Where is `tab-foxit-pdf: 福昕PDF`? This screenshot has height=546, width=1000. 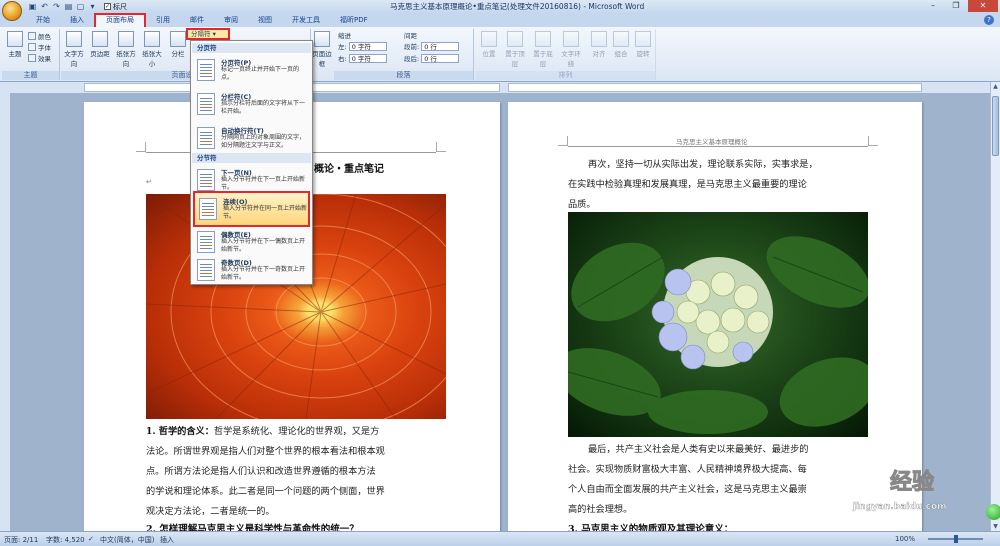
tab-foxit-pdf: 福昕PDF is located at coordinates (354, 20).